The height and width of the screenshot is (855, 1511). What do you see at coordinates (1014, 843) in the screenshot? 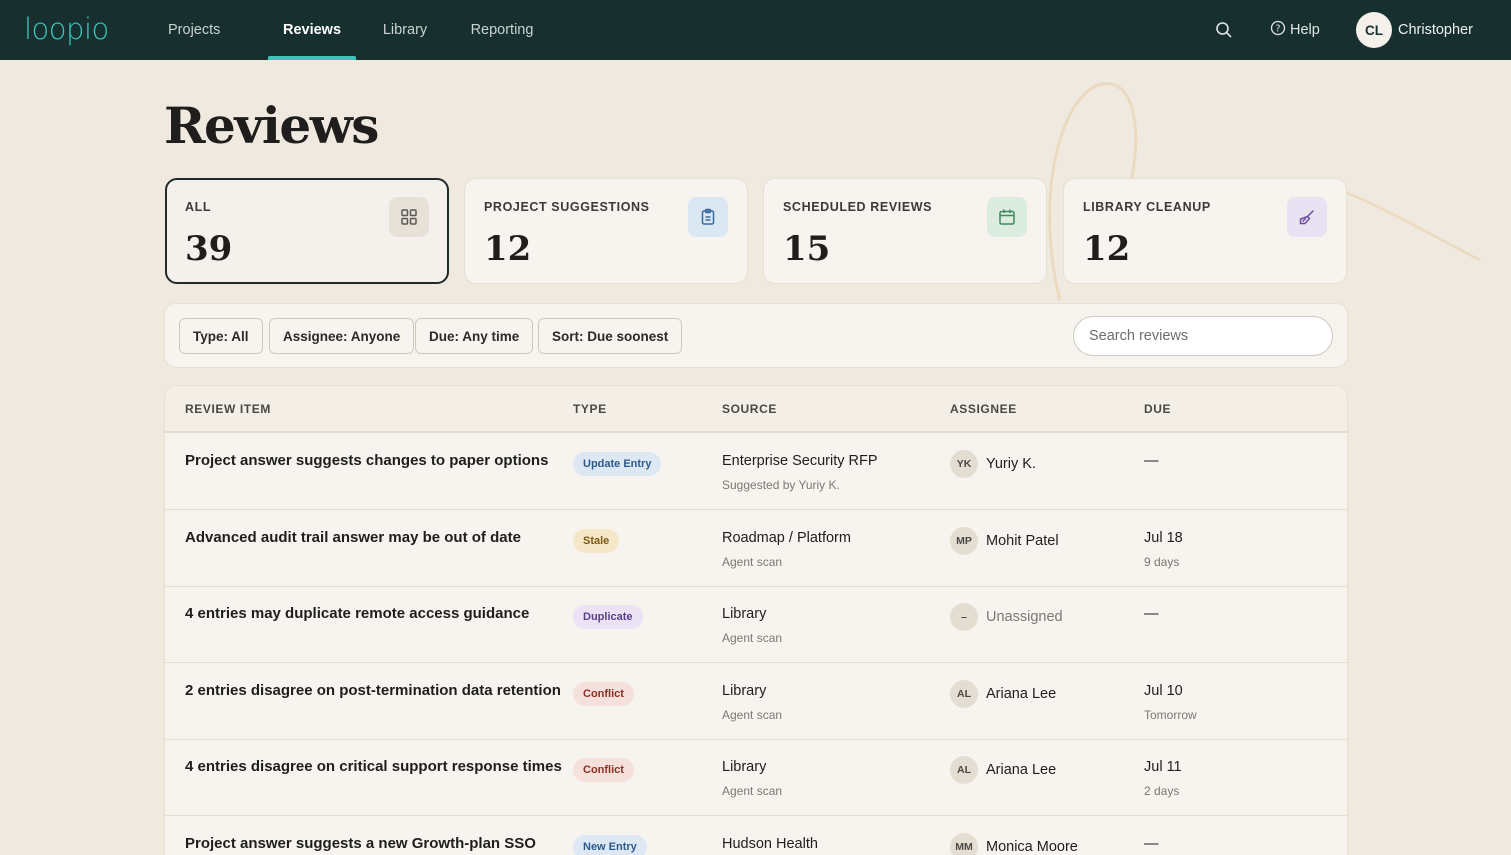
I see `assignee: MM Monica Moore` at bounding box center [1014, 843].